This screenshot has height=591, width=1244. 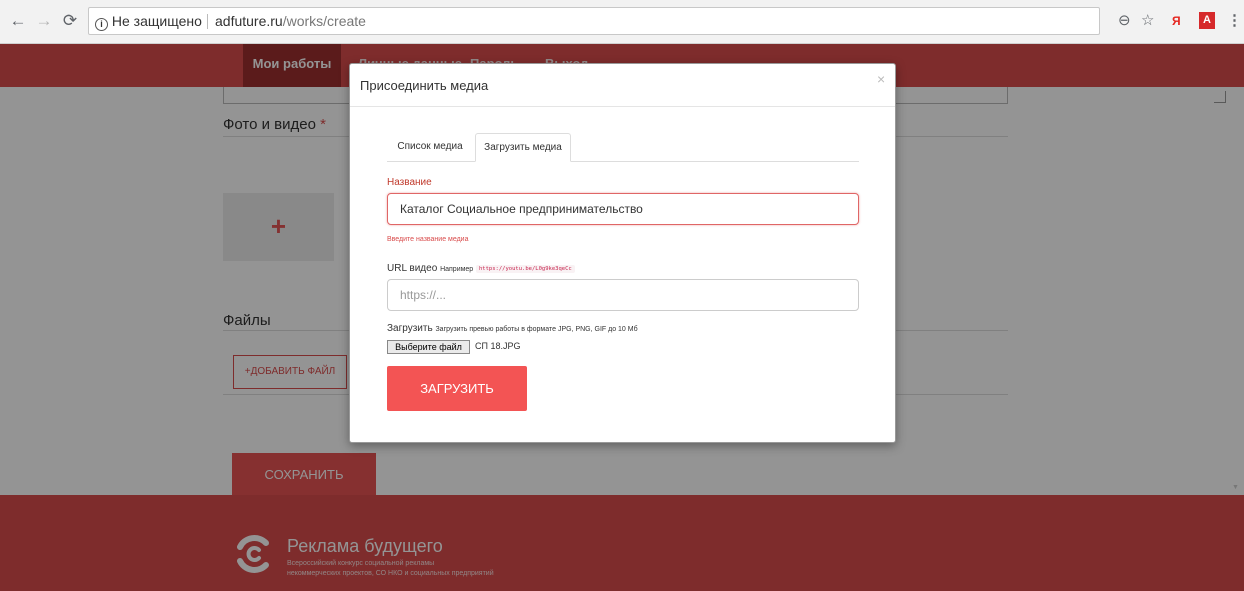 I want to click on tabs-divider, so click(x=623, y=161).